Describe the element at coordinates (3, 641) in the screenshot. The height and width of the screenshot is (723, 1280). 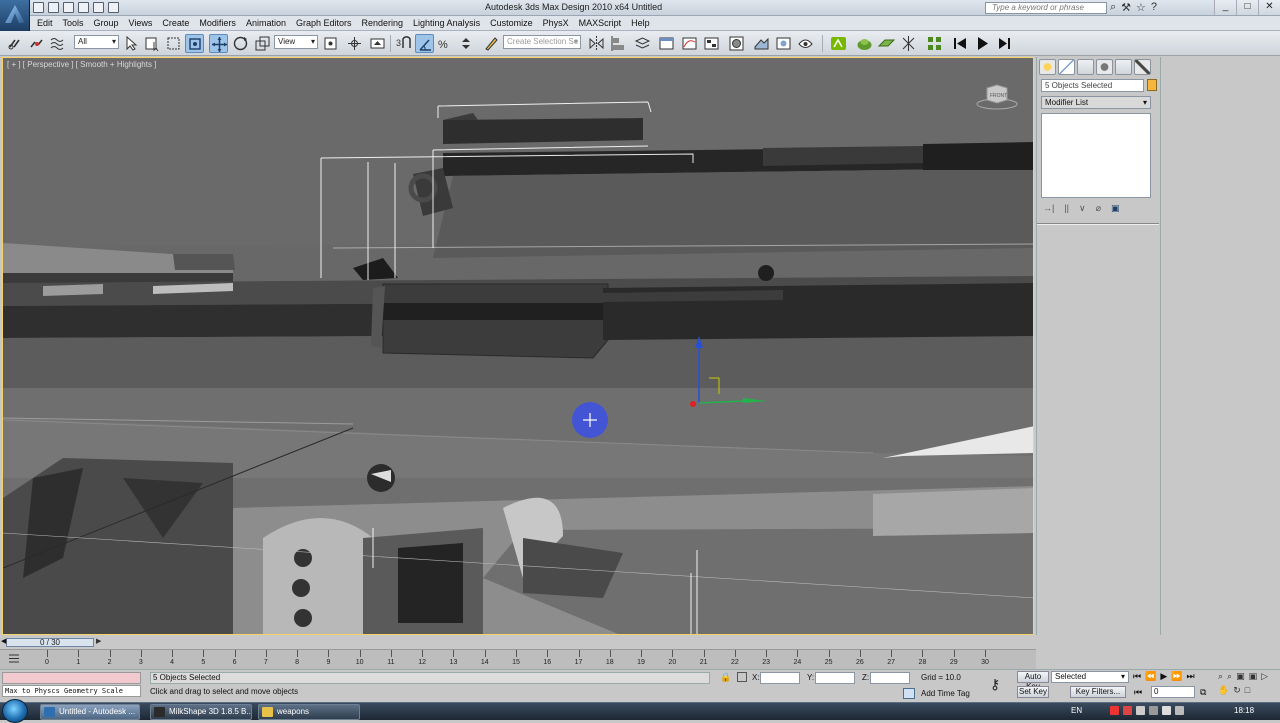
I see `time-slider-prev-icon: ◀` at that location.